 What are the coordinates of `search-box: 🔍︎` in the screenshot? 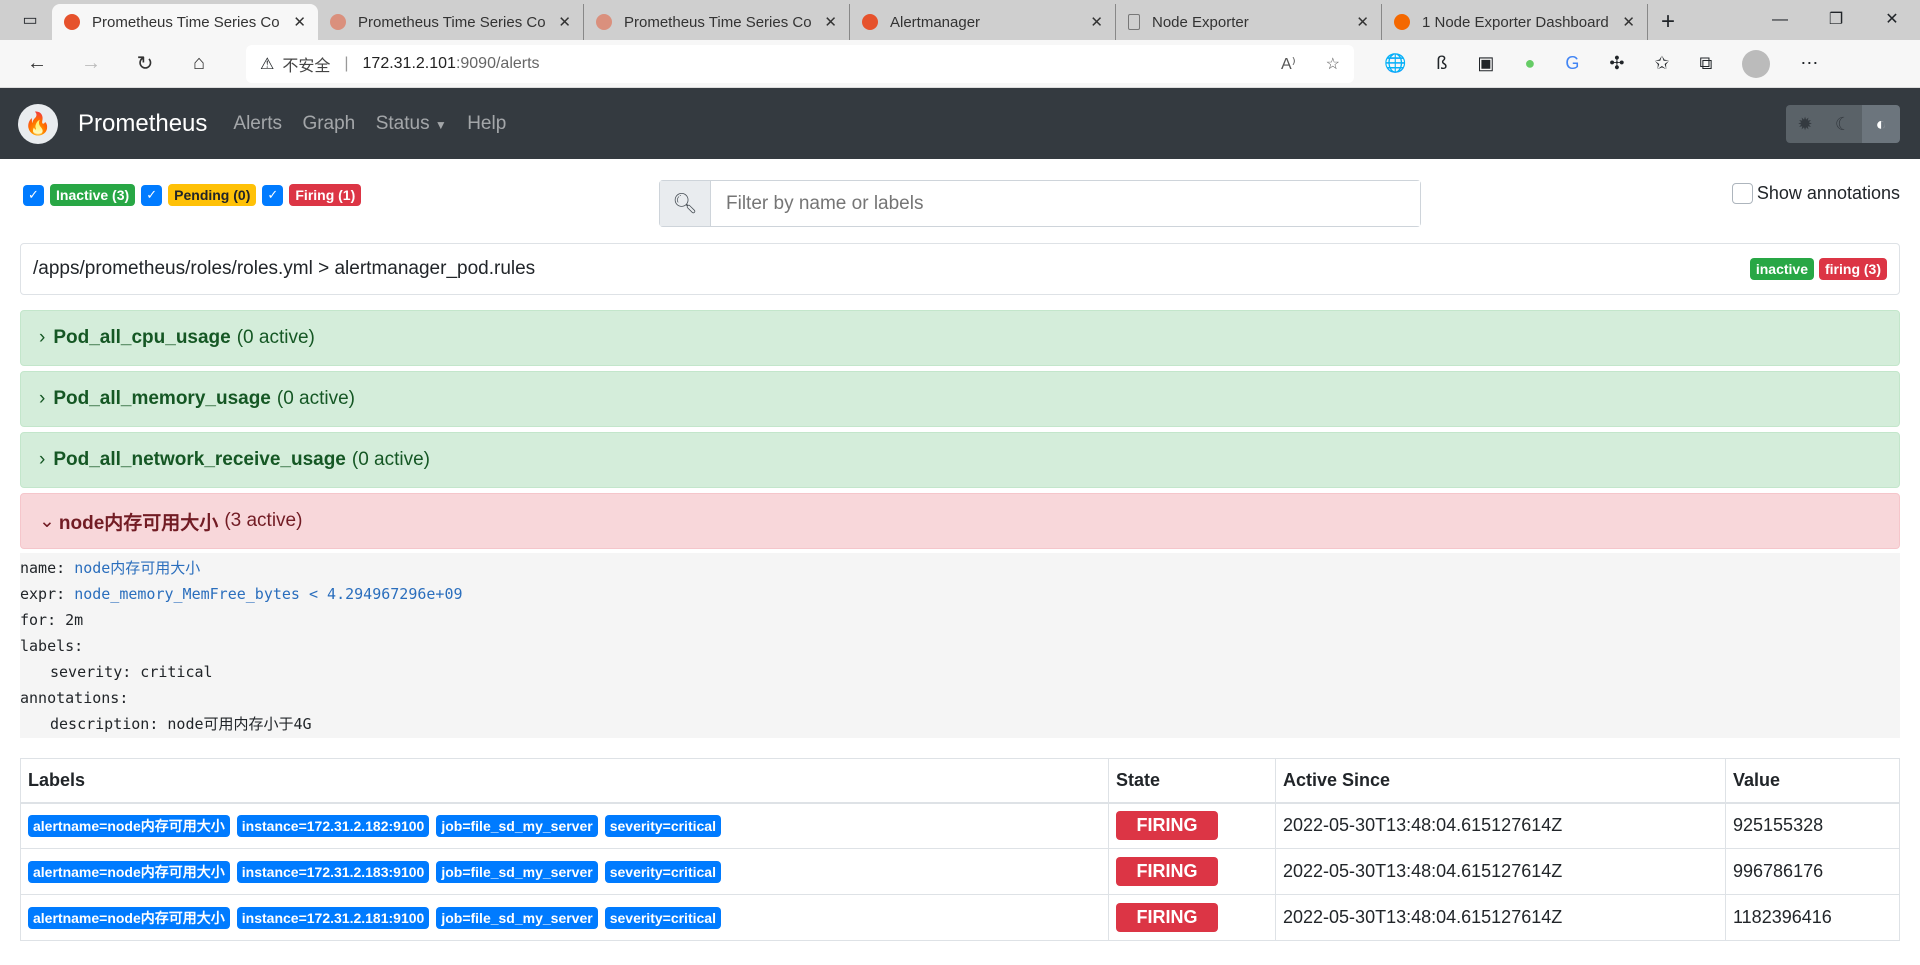 It's located at (1040, 203).